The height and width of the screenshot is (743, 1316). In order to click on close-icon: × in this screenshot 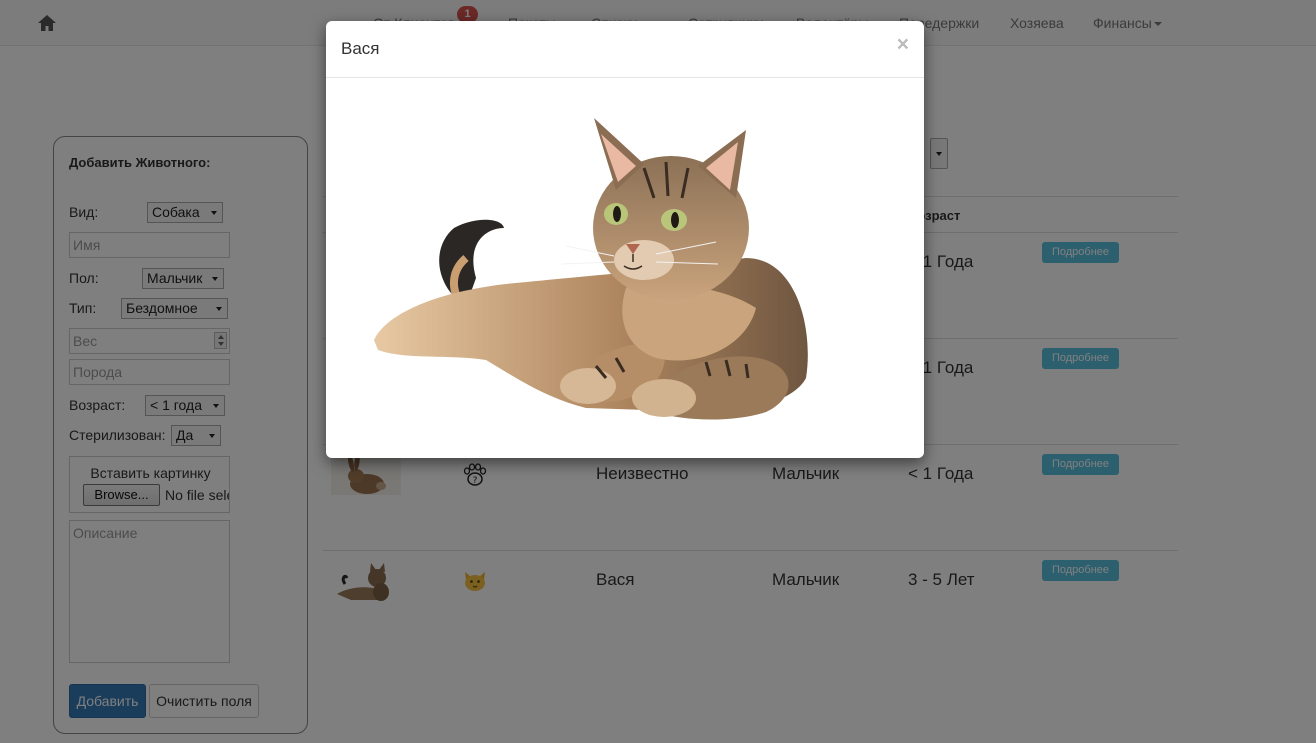, I will do `click(903, 44)`.